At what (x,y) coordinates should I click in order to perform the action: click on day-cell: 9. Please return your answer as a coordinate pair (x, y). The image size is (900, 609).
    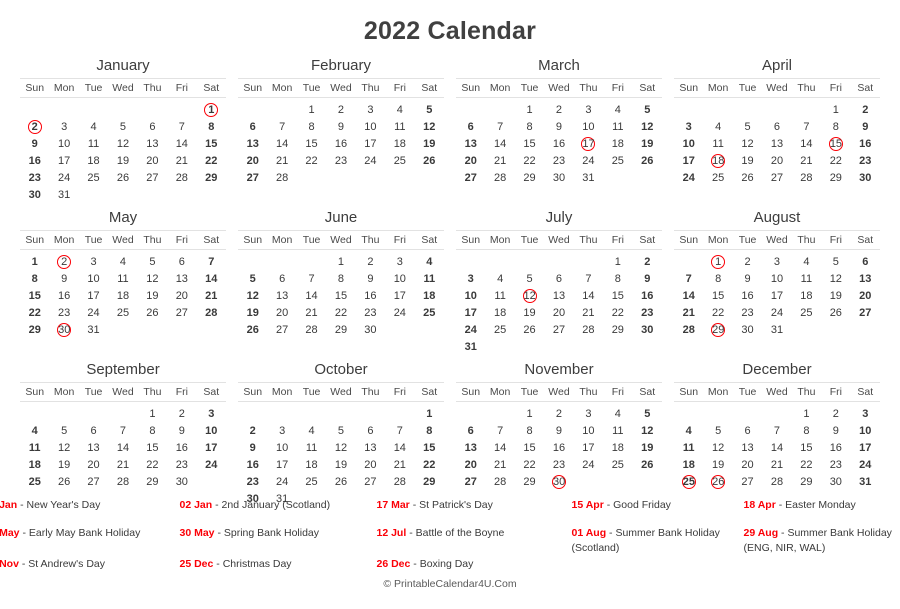
    Looking at the image, I should click on (558, 430).